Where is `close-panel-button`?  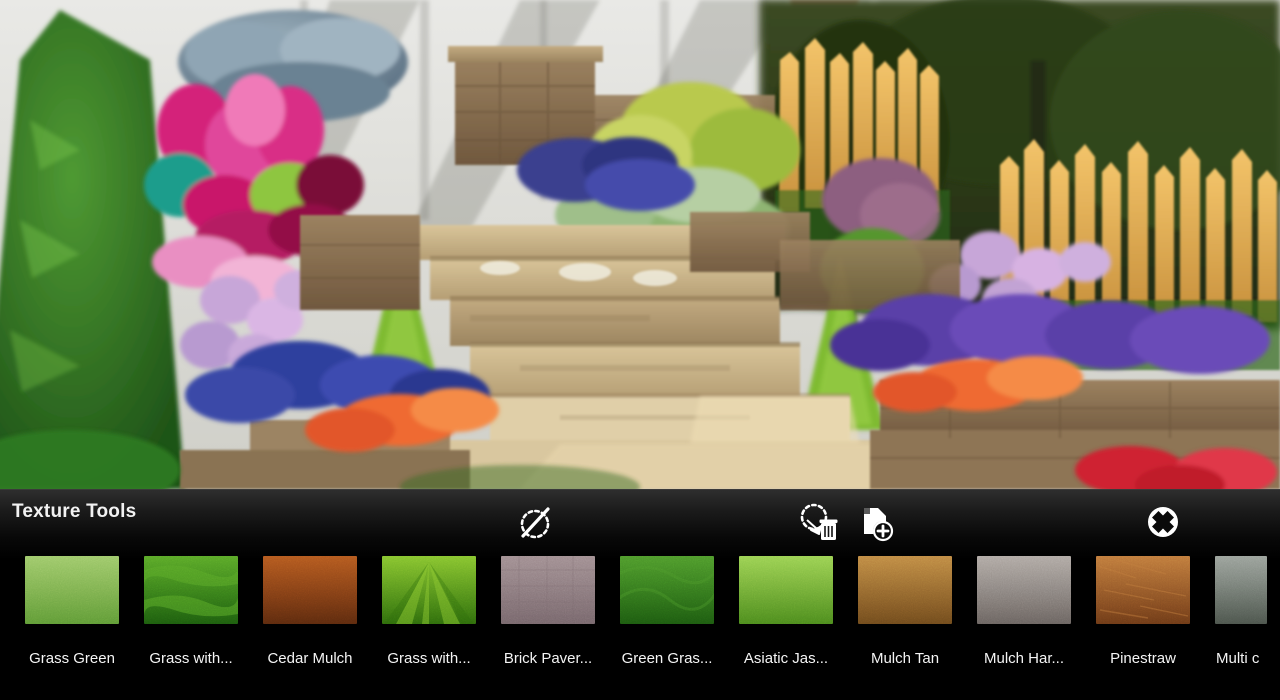
close-panel-button is located at coordinates (1163, 522).